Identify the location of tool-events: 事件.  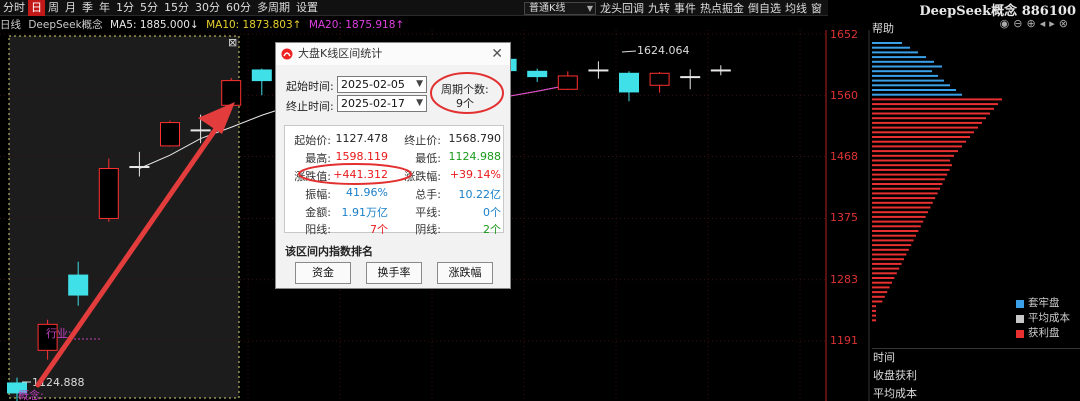
(685, 8).